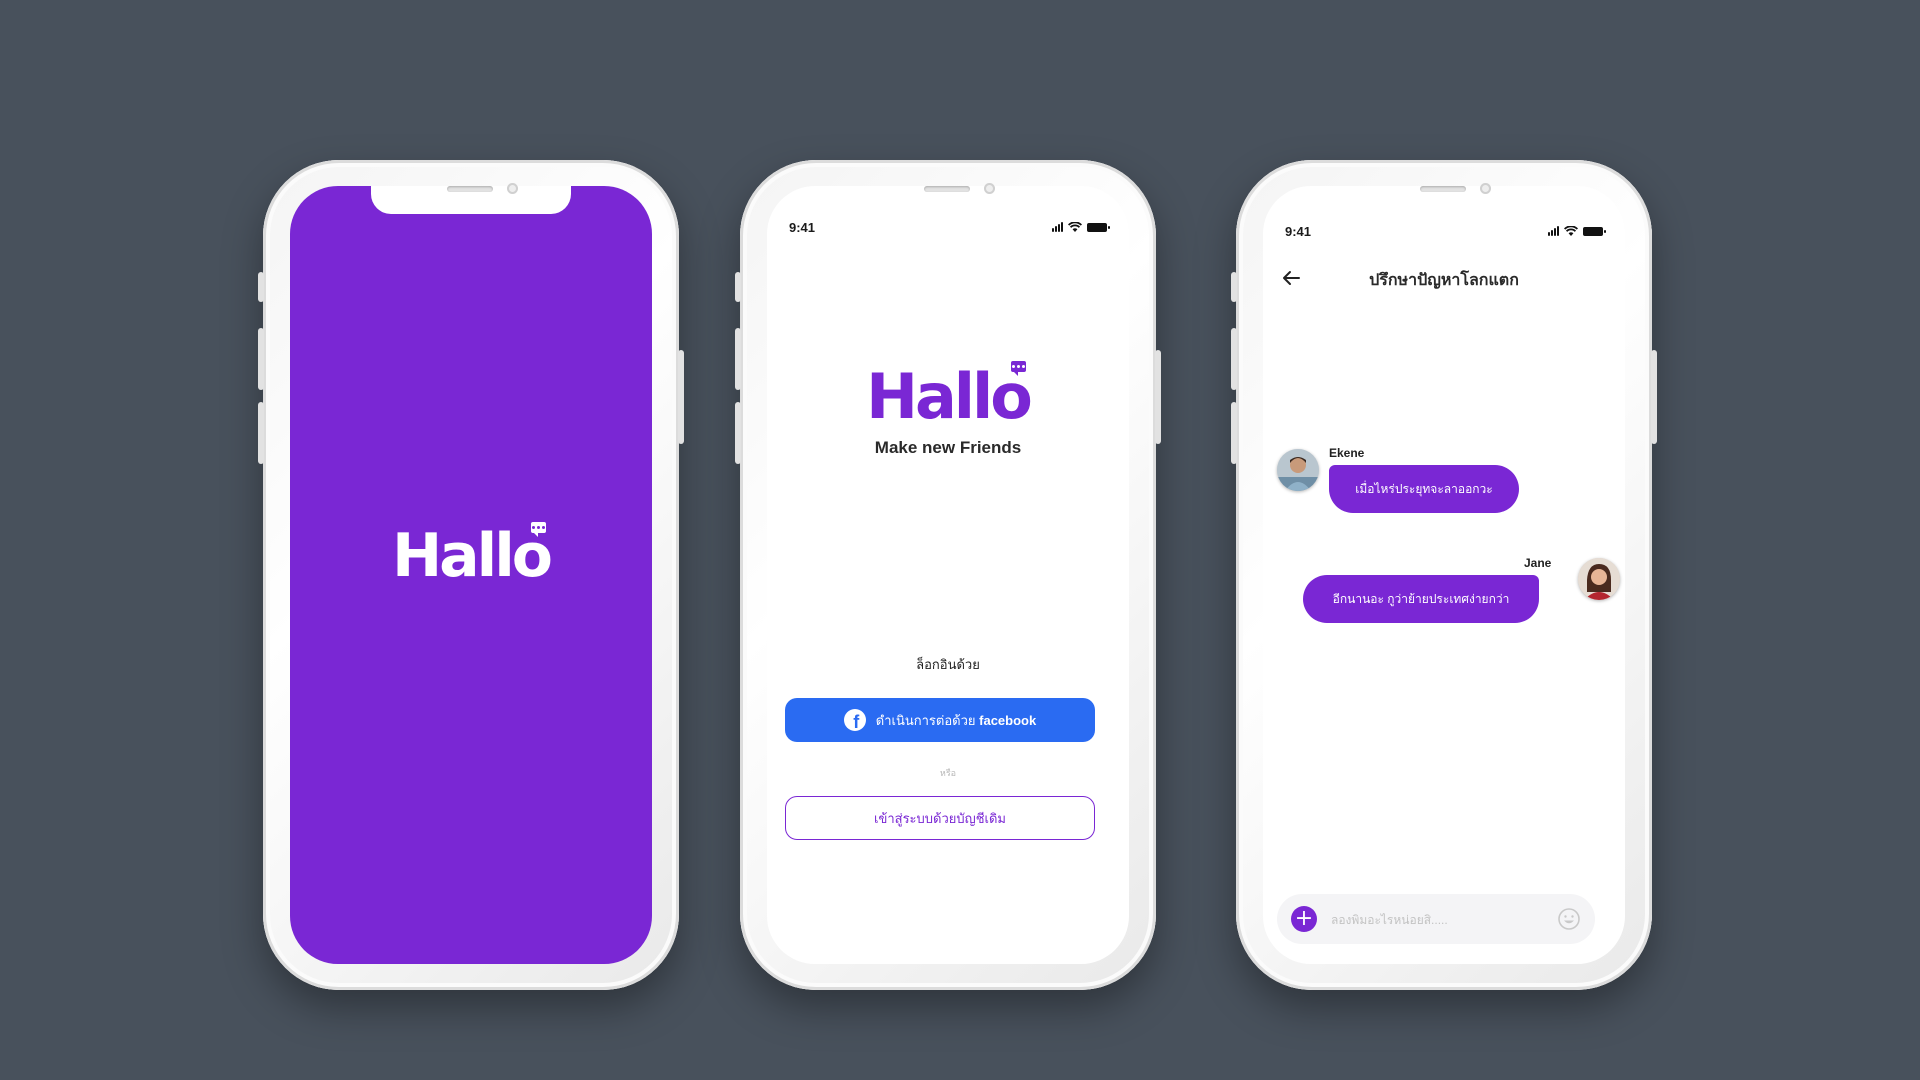  Describe the element at coordinates (1599, 579) in the screenshot. I see `avatar-jane` at that location.